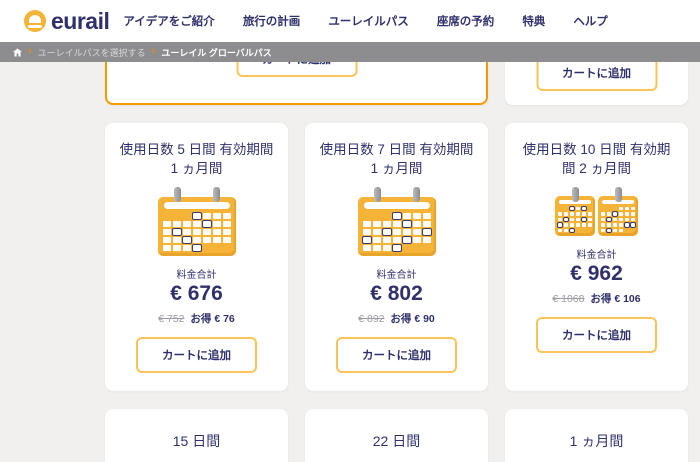  What do you see at coordinates (466, 21) in the screenshot?
I see `nav-item-4: 座席の予約` at bounding box center [466, 21].